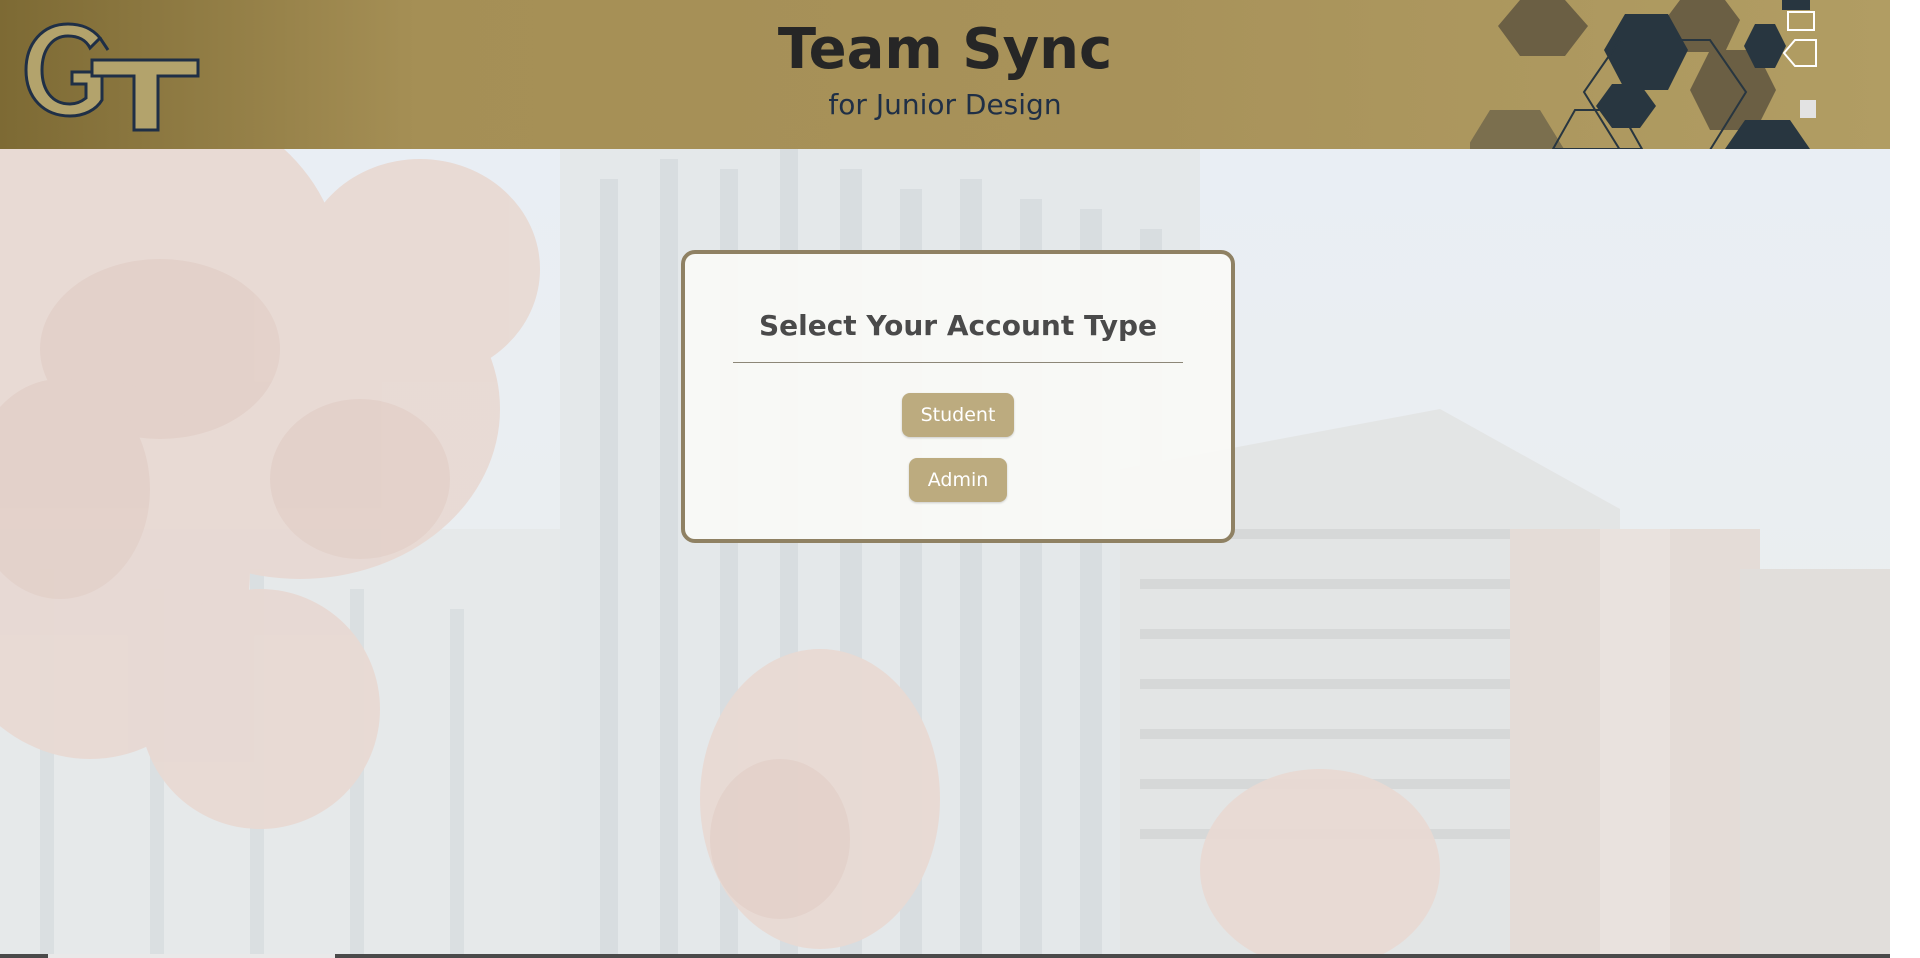 The image size is (1920, 958). What do you see at coordinates (958, 325) in the screenshot?
I see `account-type-heading: Select Your Account Type` at bounding box center [958, 325].